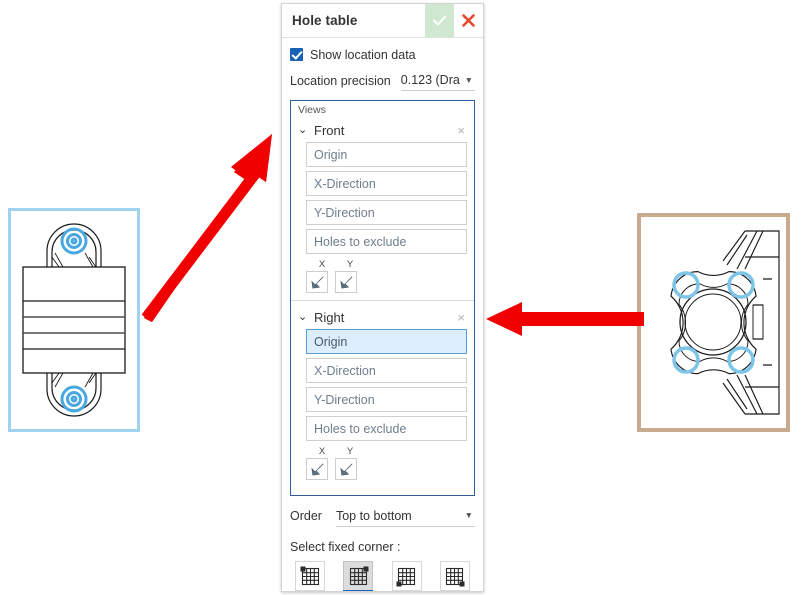  Describe the element at coordinates (382, 576) in the screenshot. I see `fixed-corner-options` at that location.